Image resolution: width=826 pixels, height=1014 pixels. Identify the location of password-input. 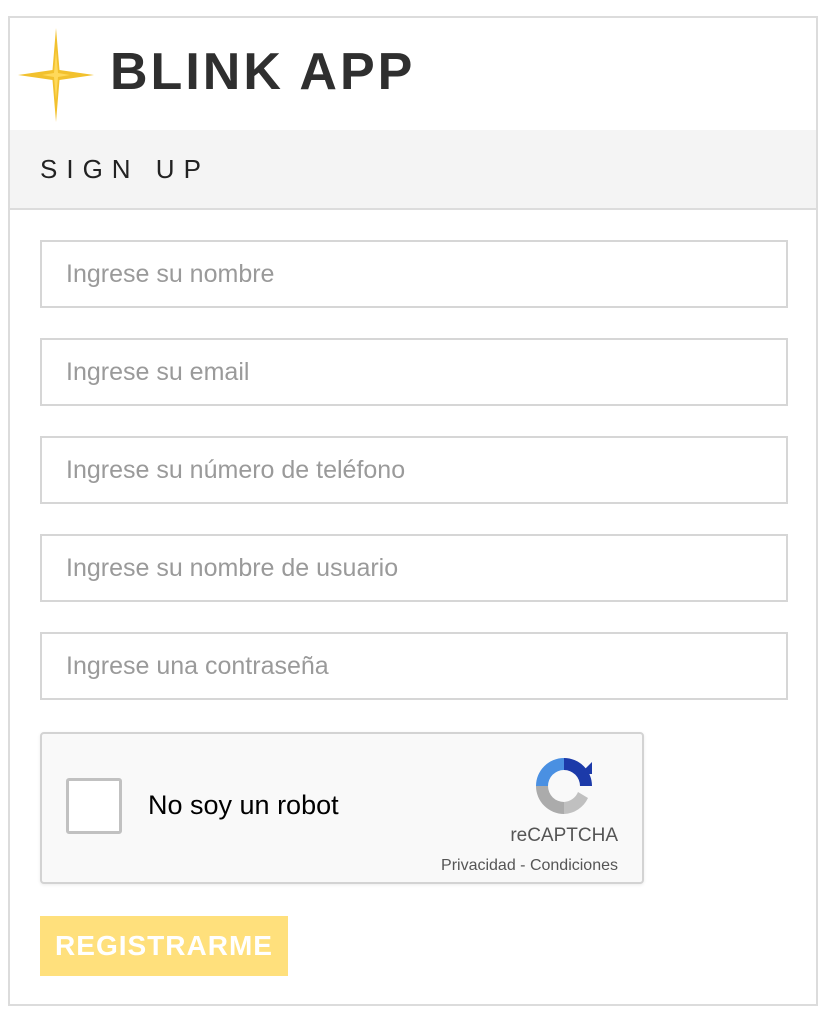
(414, 666).